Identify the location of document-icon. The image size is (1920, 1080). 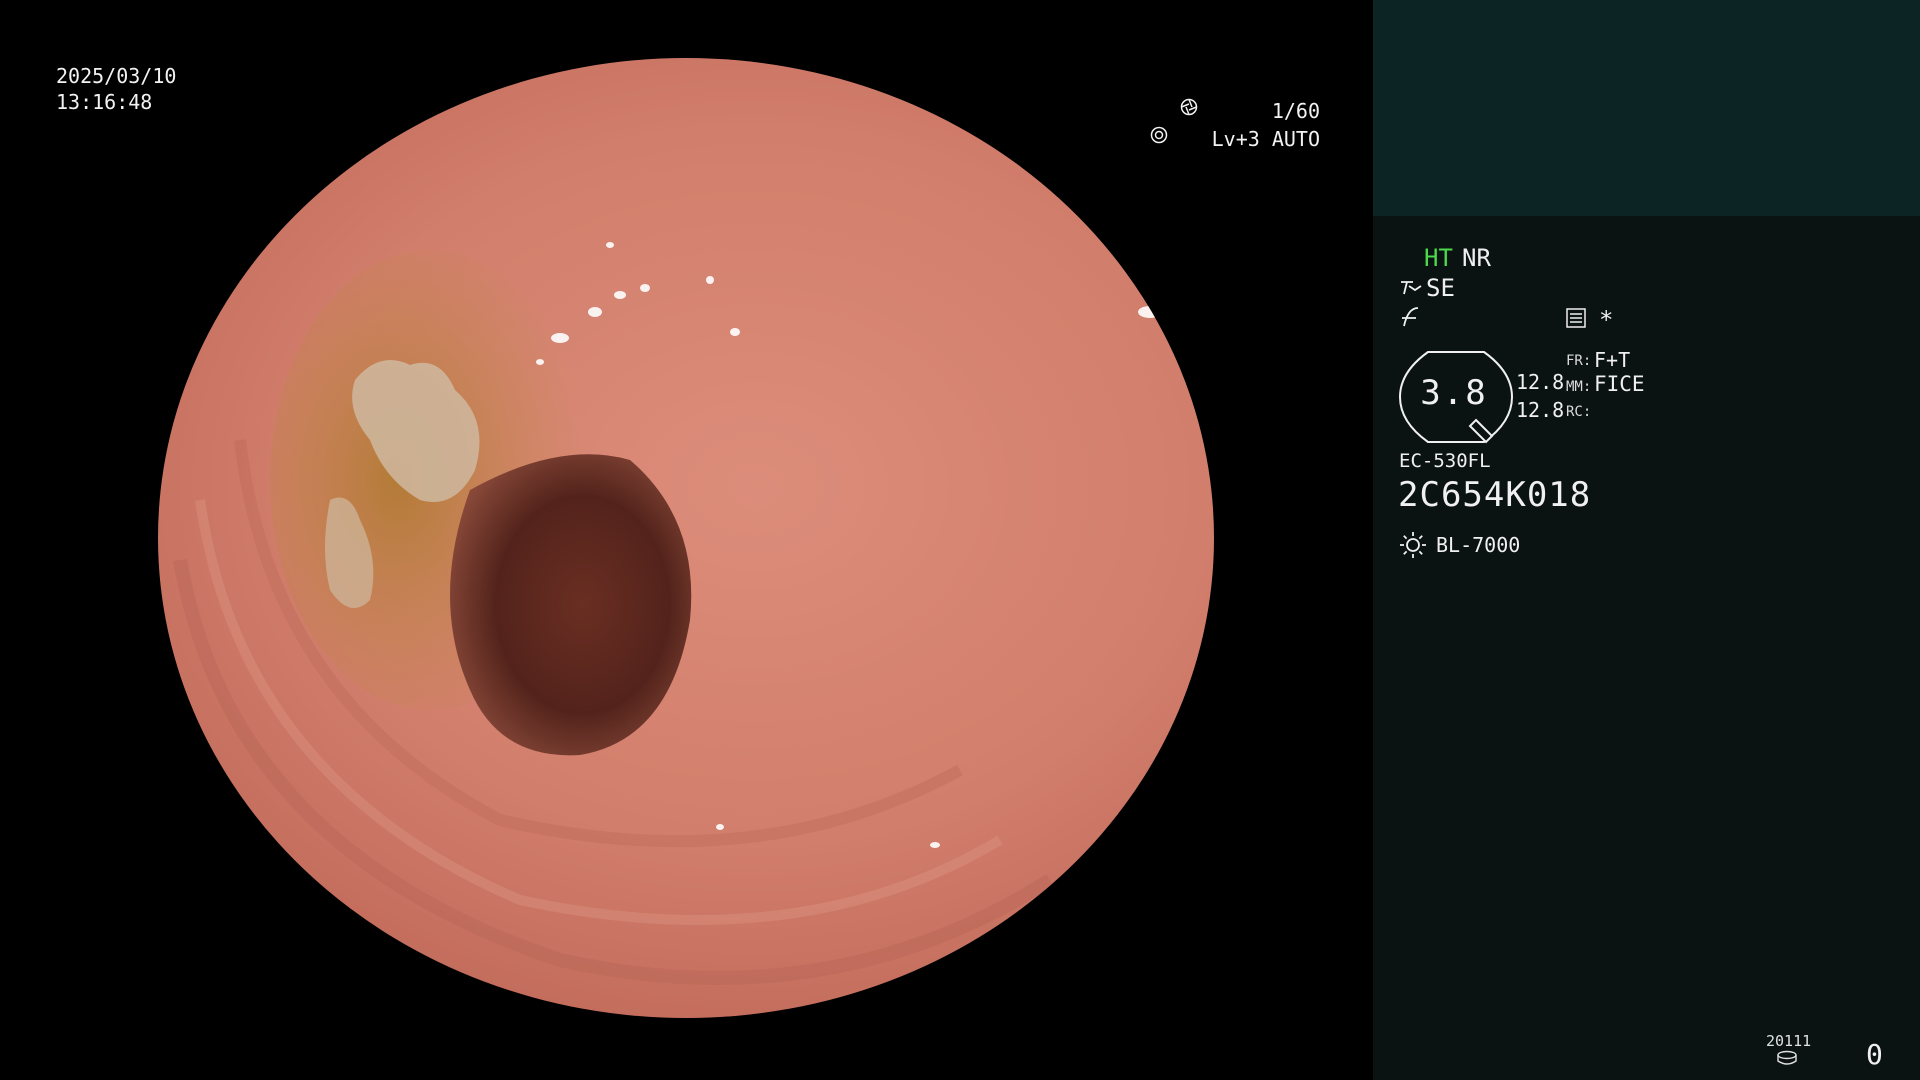
(1576, 318).